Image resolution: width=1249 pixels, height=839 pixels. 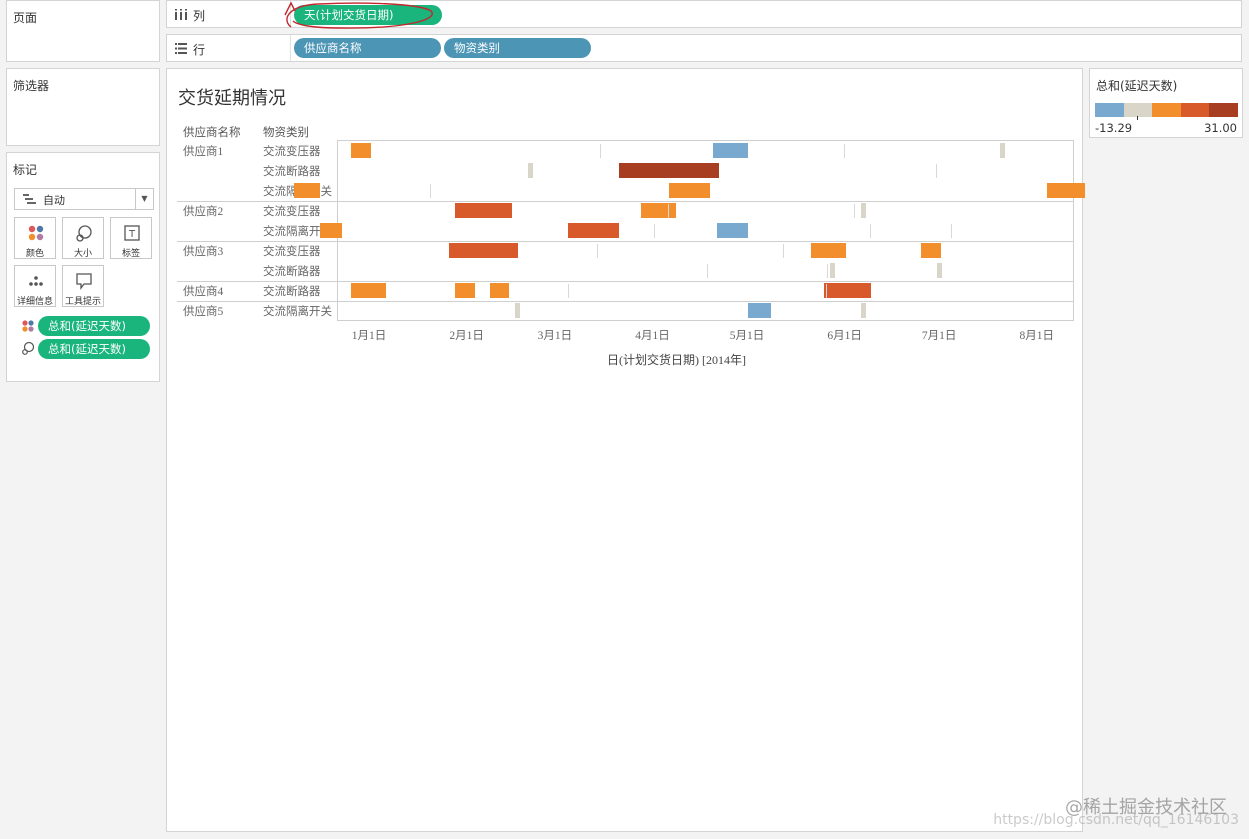 What do you see at coordinates (25, 18) in the screenshot?
I see `pages-label: 页面` at bounding box center [25, 18].